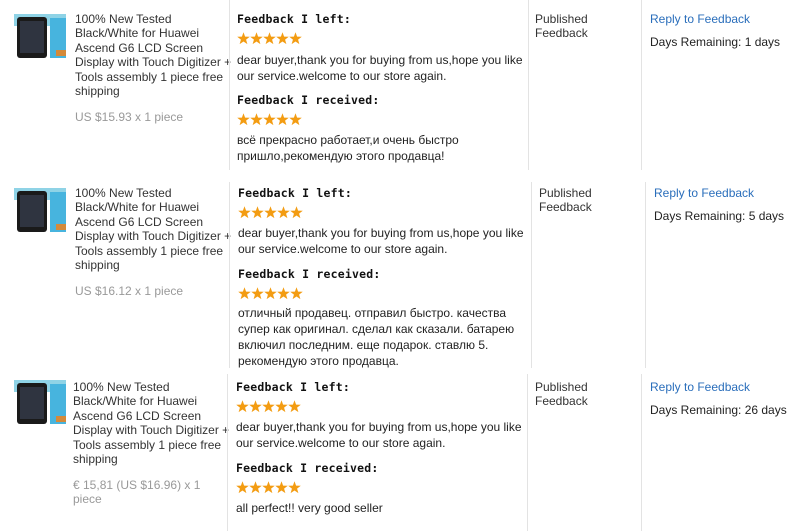 The height and width of the screenshot is (531, 800). What do you see at coordinates (129, 291) in the screenshot?
I see `product-price: US $16.12 x 1 piece` at bounding box center [129, 291].